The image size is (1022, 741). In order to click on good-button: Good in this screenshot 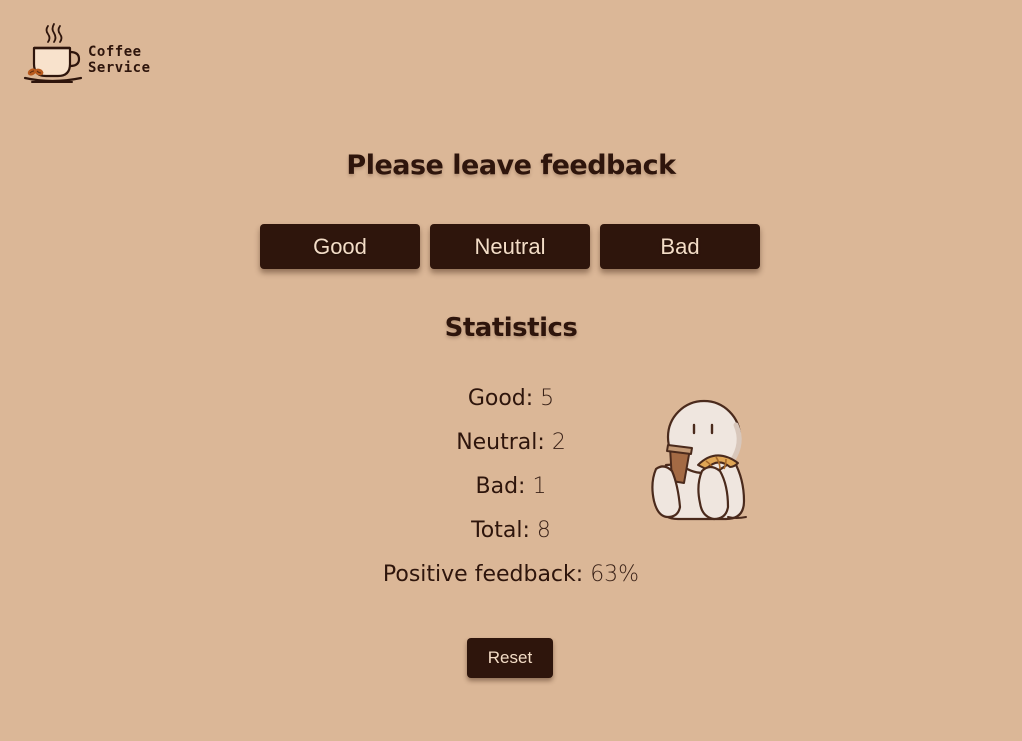, I will do `click(340, 246)`.